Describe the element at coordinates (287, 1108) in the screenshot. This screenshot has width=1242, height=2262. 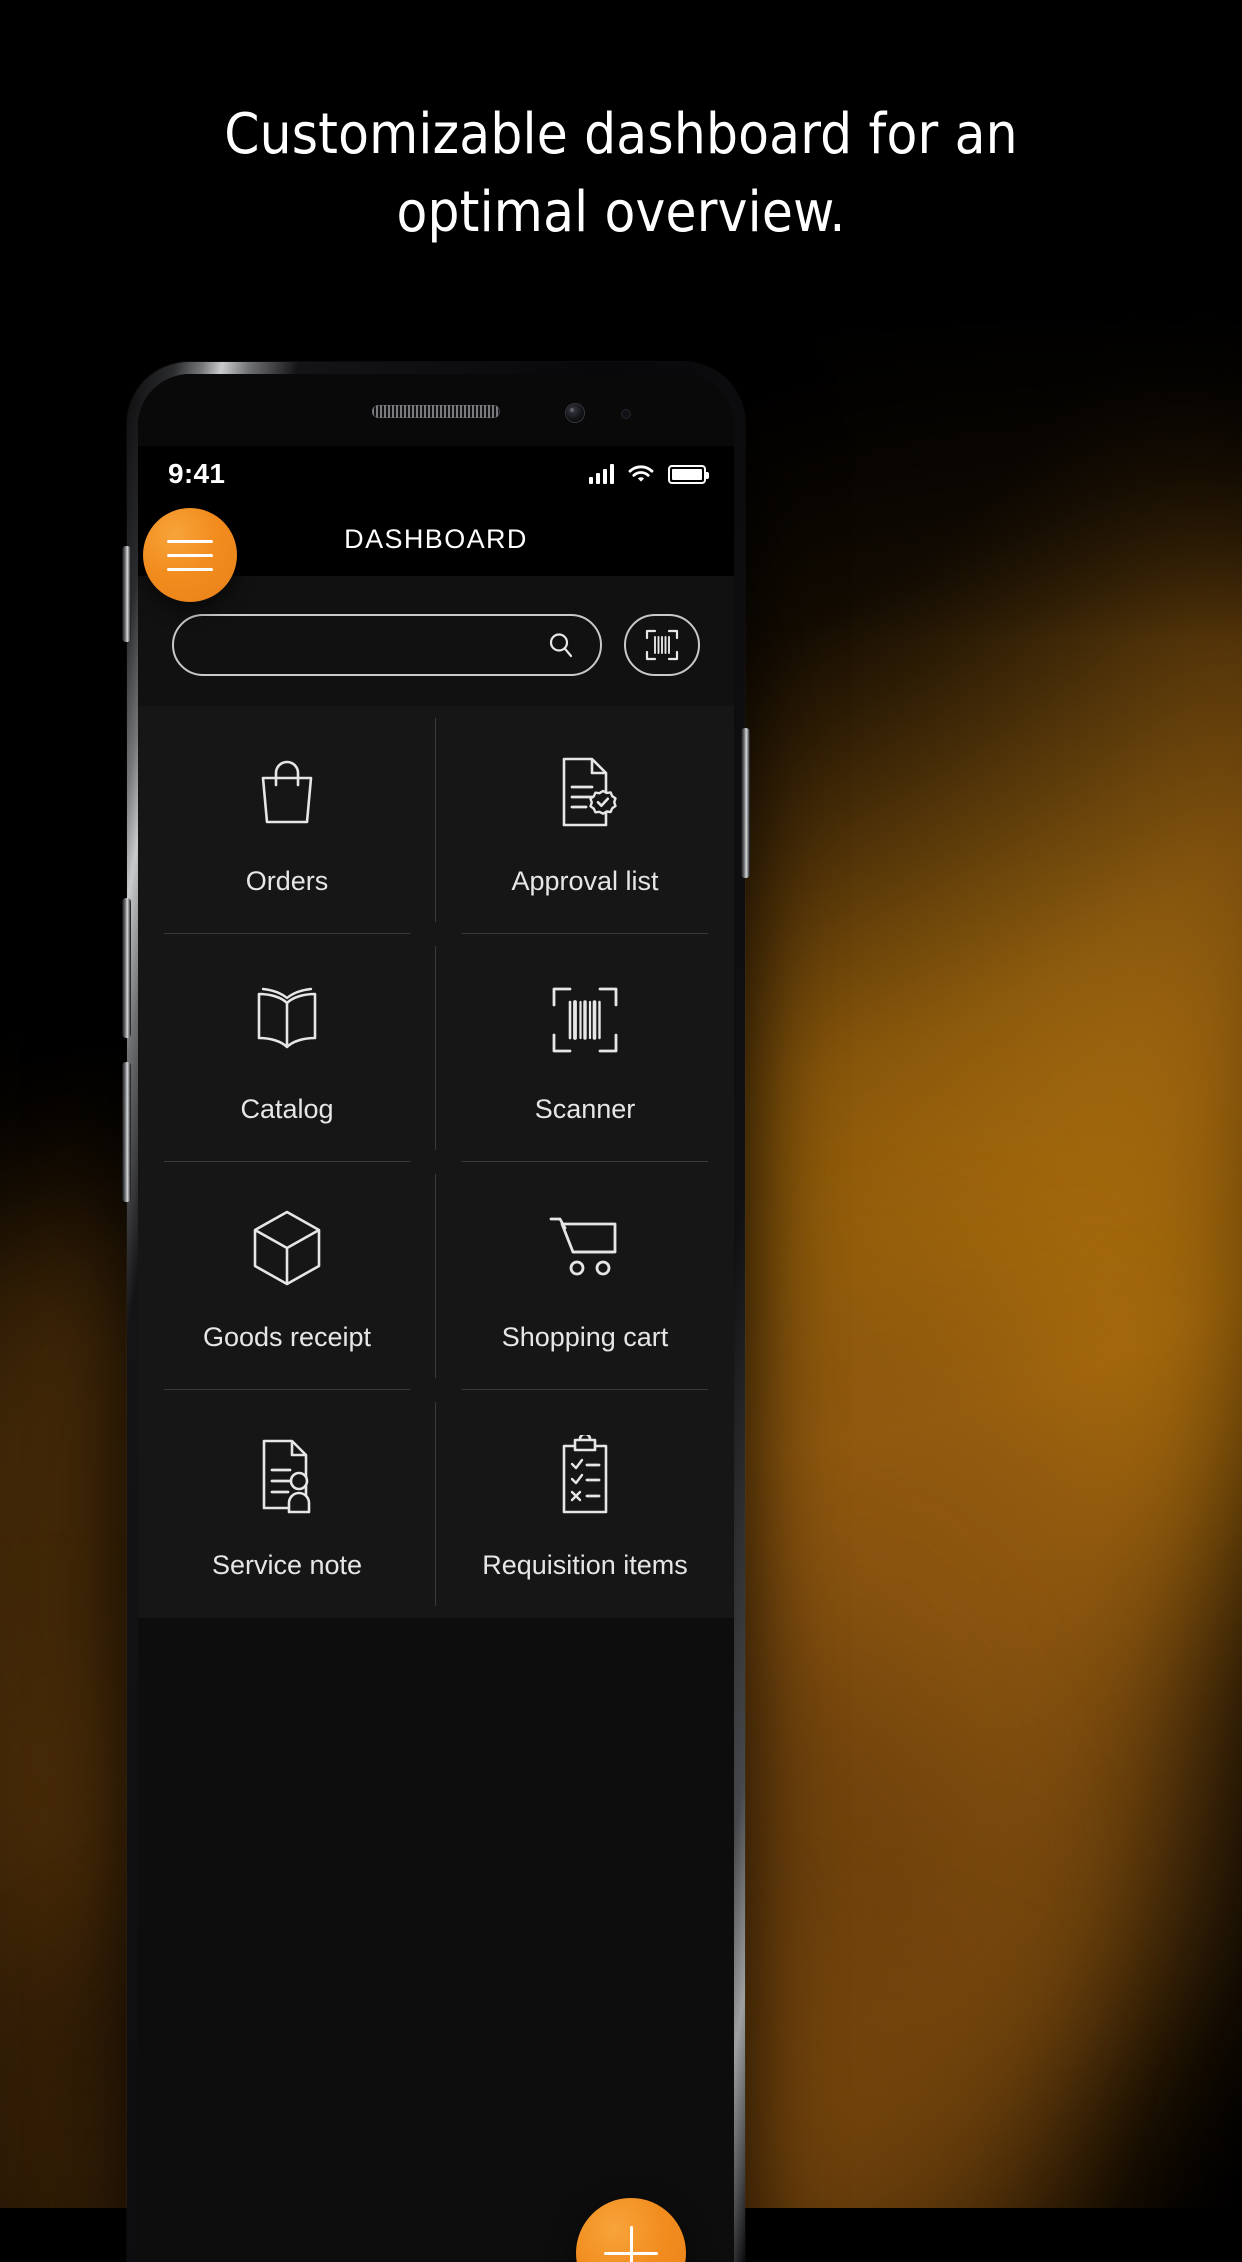
I see `tile-label: Catalog` at that location.